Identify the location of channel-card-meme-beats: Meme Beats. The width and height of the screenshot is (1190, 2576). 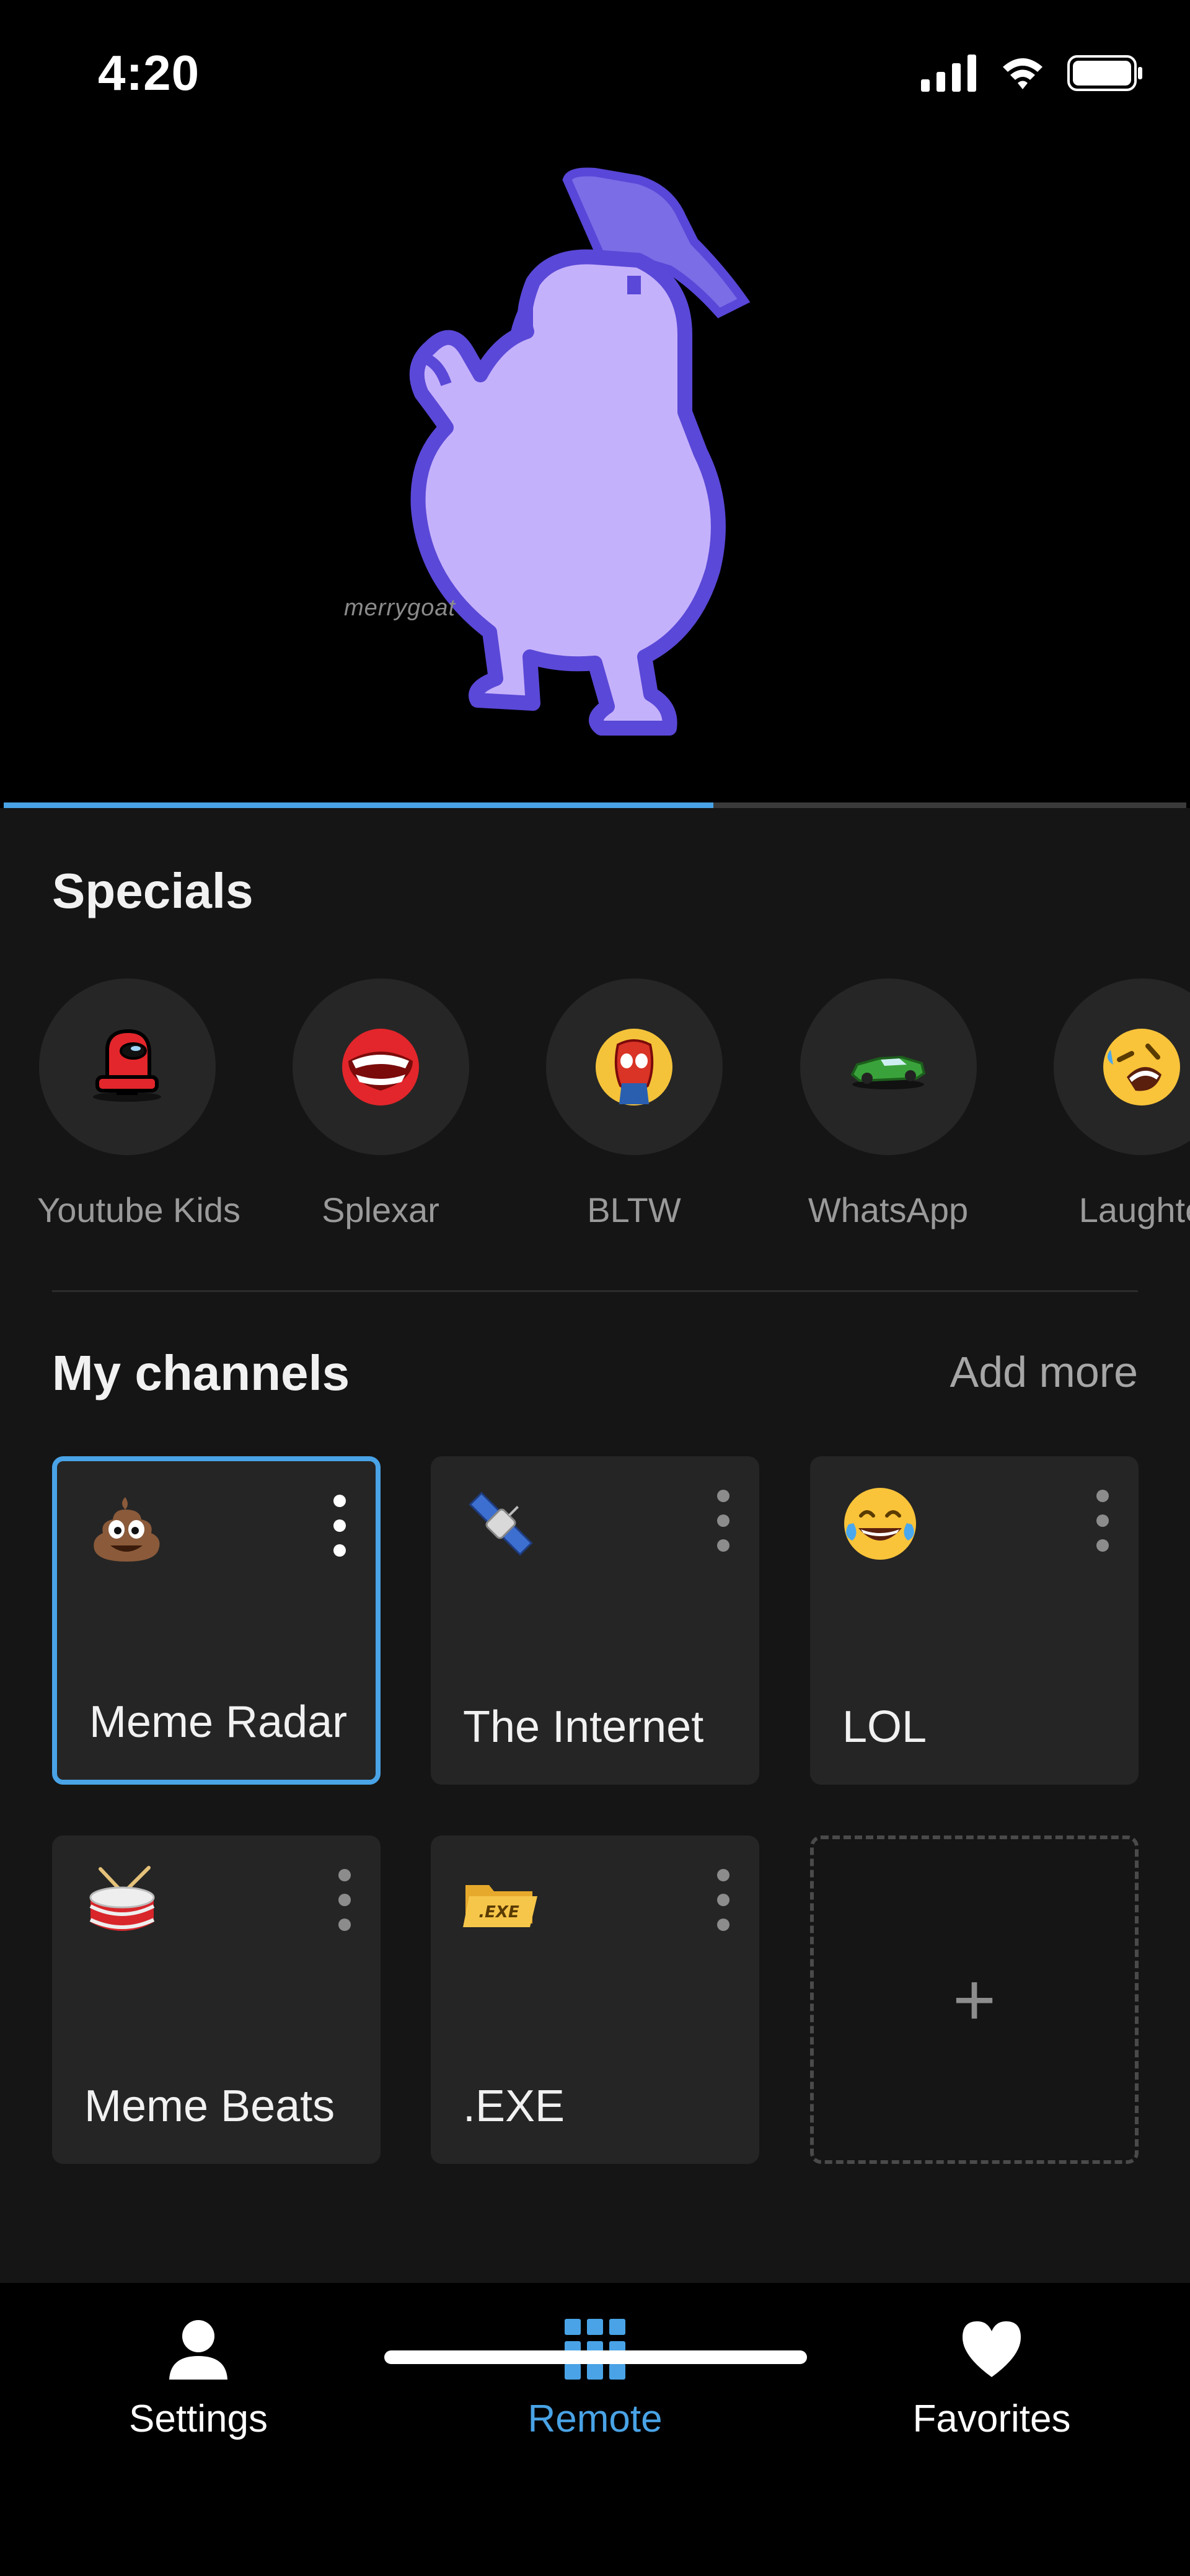
(216, 2000).